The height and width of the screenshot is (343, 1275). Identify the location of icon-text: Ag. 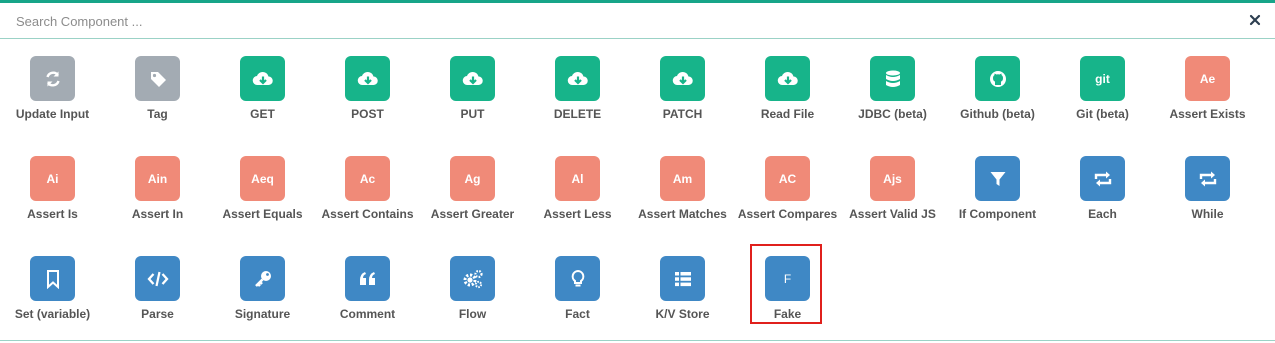
(472, 178).